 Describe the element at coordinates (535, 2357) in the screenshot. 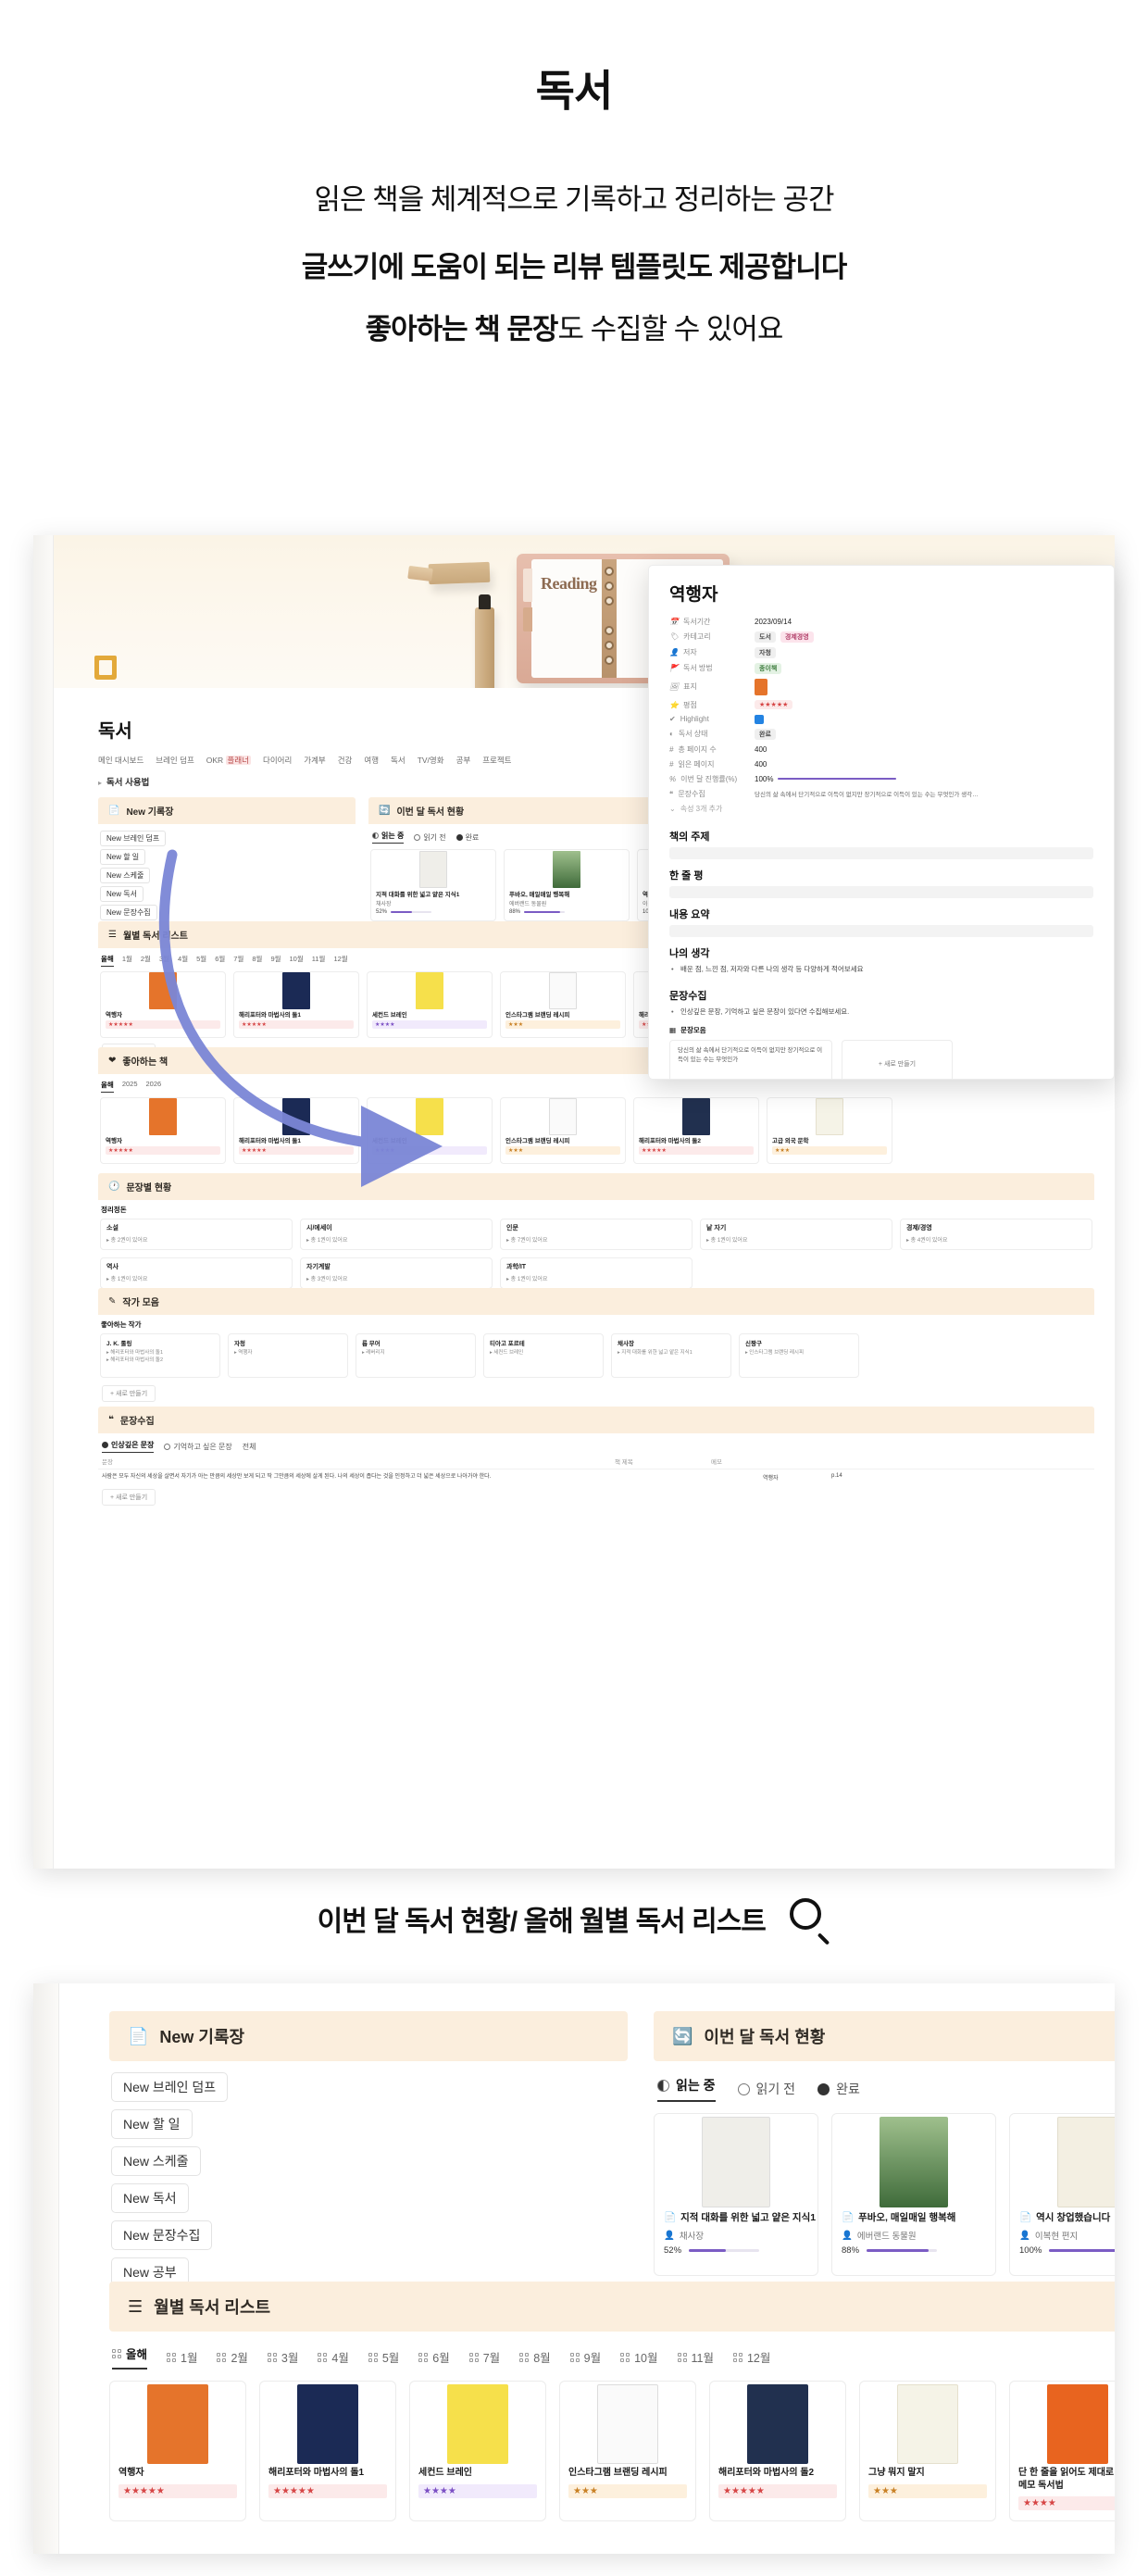

I see `zoom-month-tab-8: 8월` at that location.